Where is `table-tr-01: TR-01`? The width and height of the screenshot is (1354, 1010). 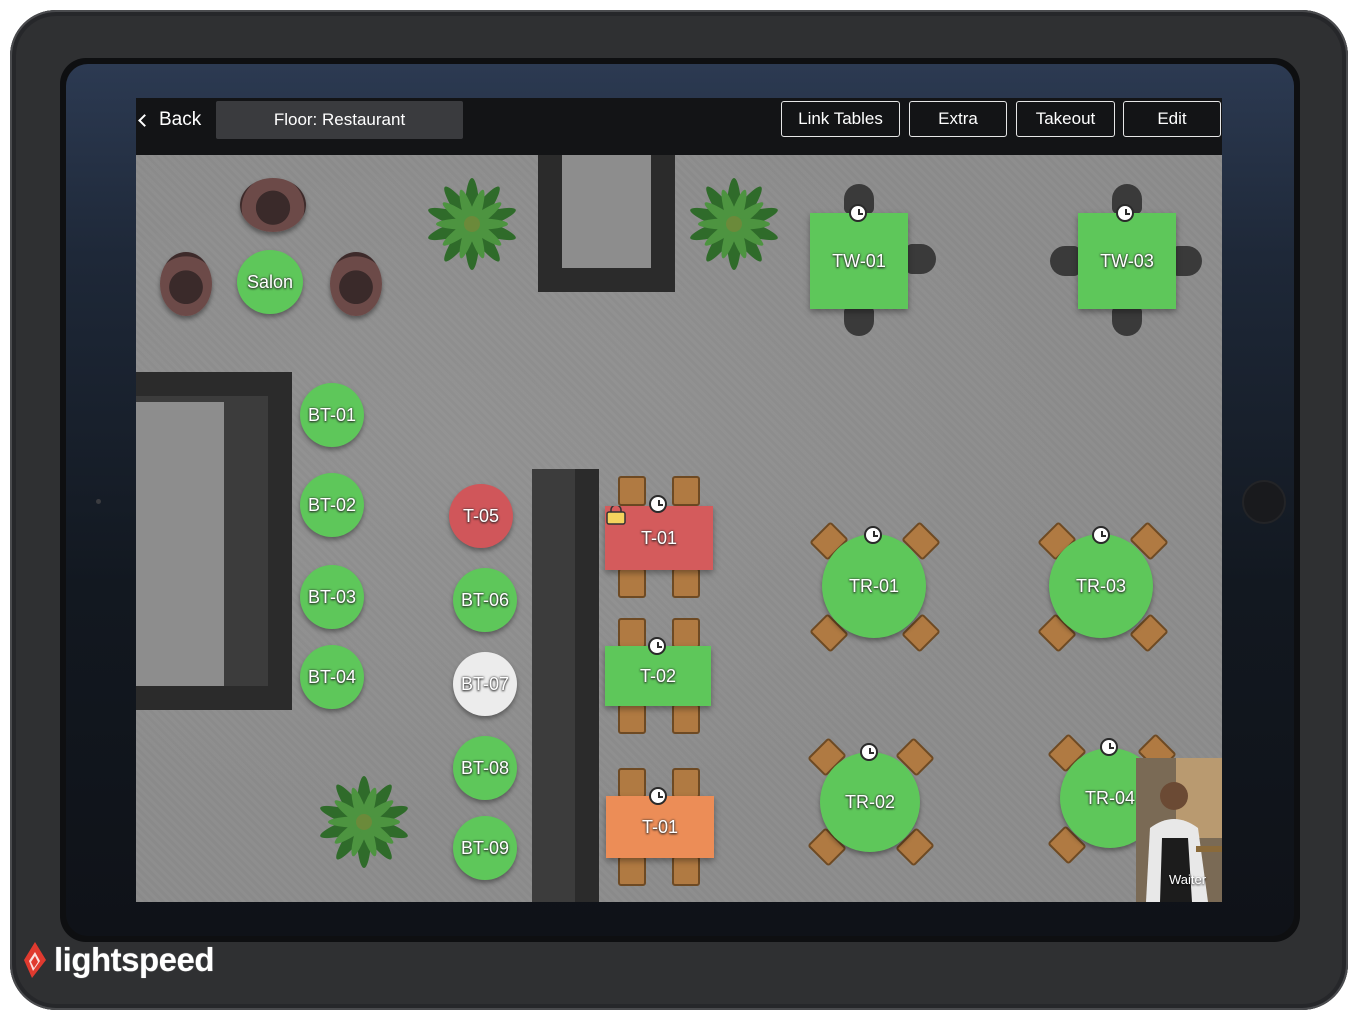 table-tr-01: TR-01 is located at coordinates (874, 586).